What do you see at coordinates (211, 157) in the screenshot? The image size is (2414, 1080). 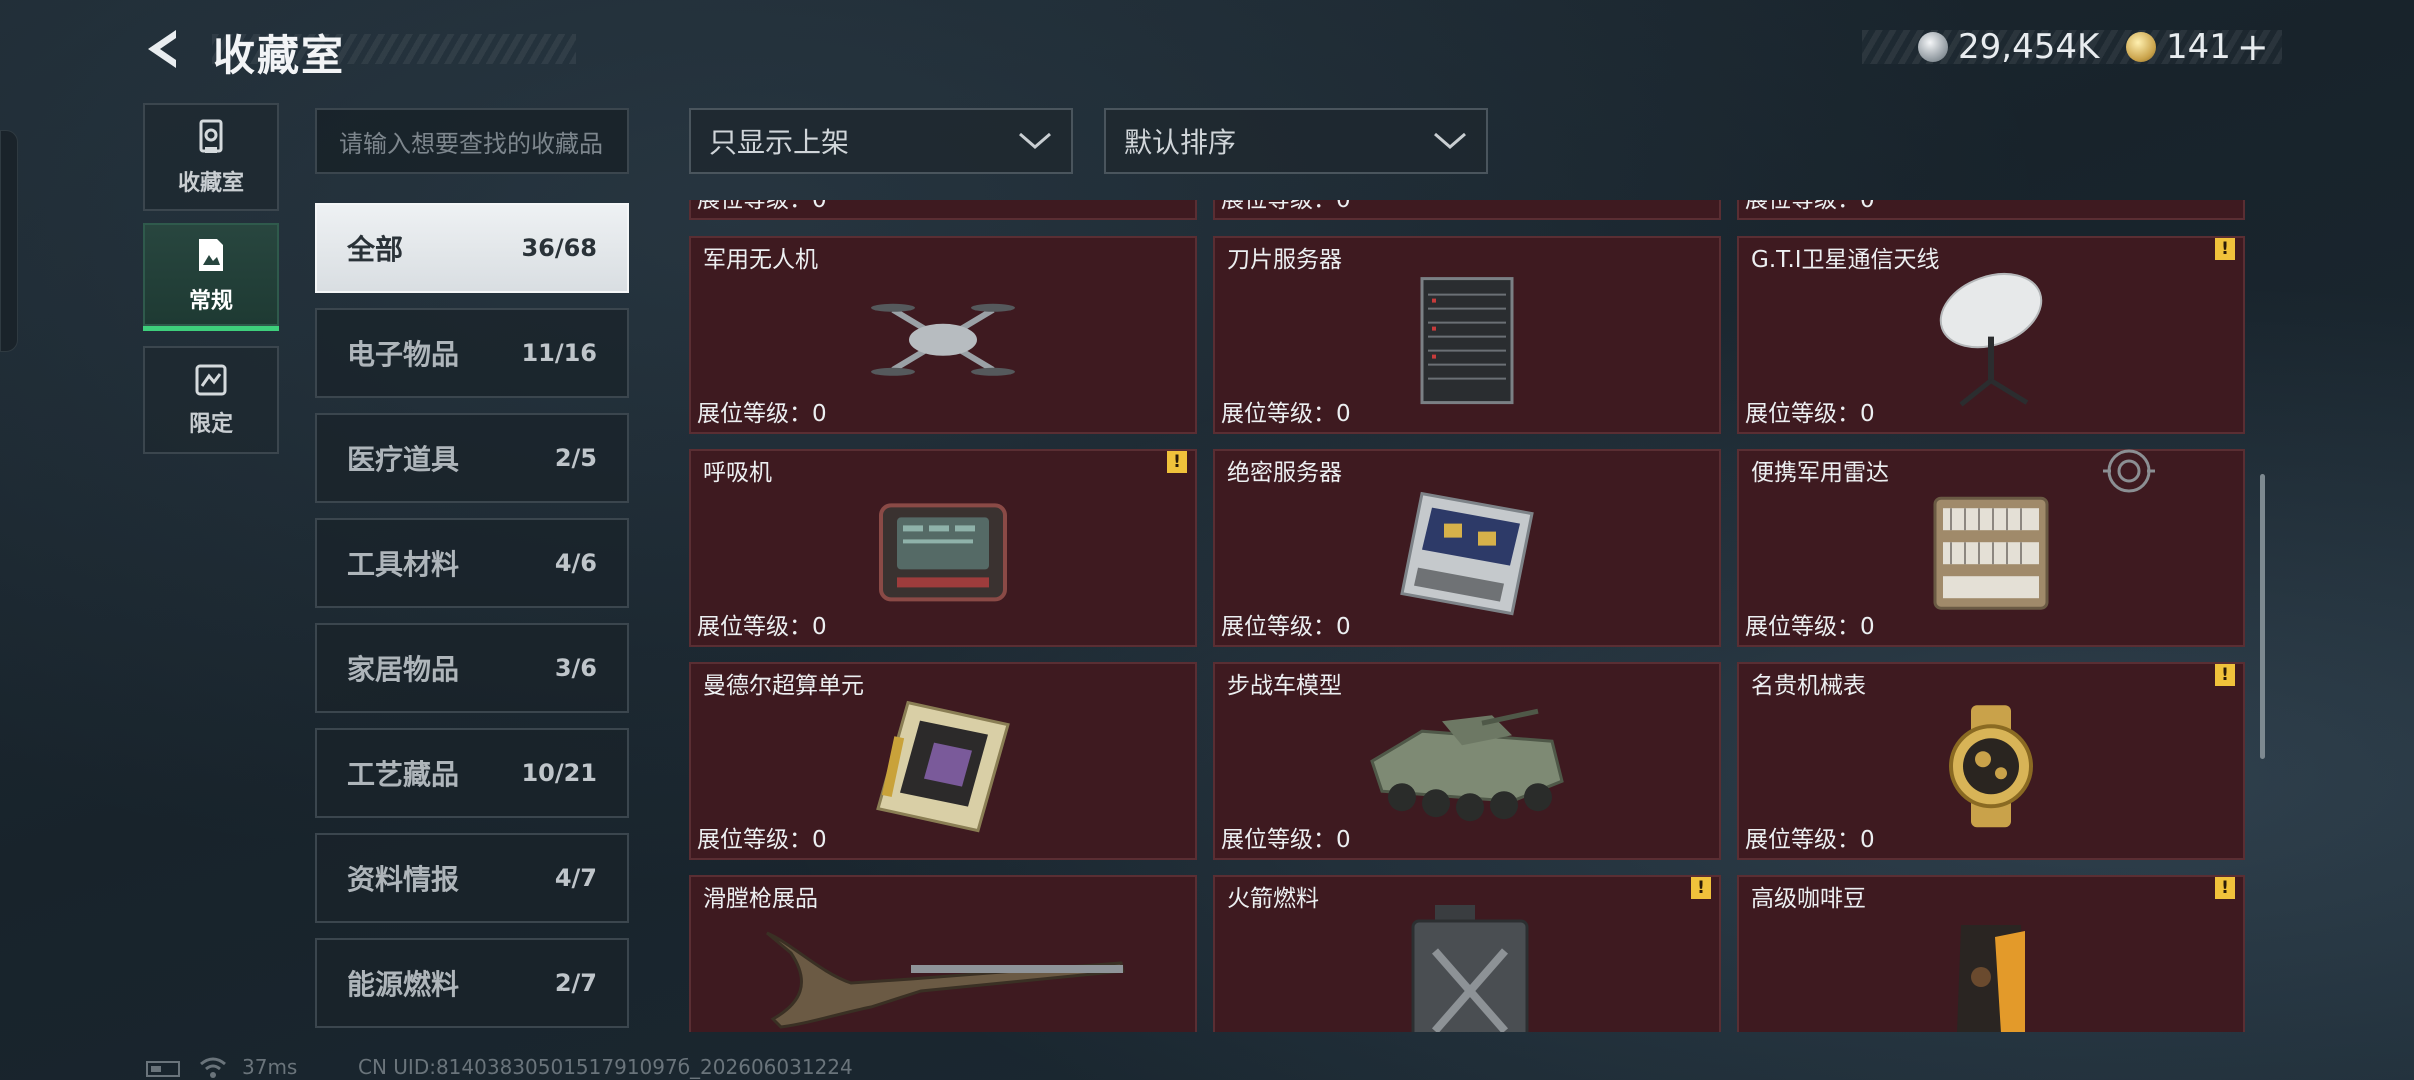 I see `rail-collection-room: 收藏室` at bounding box center [211, 157].